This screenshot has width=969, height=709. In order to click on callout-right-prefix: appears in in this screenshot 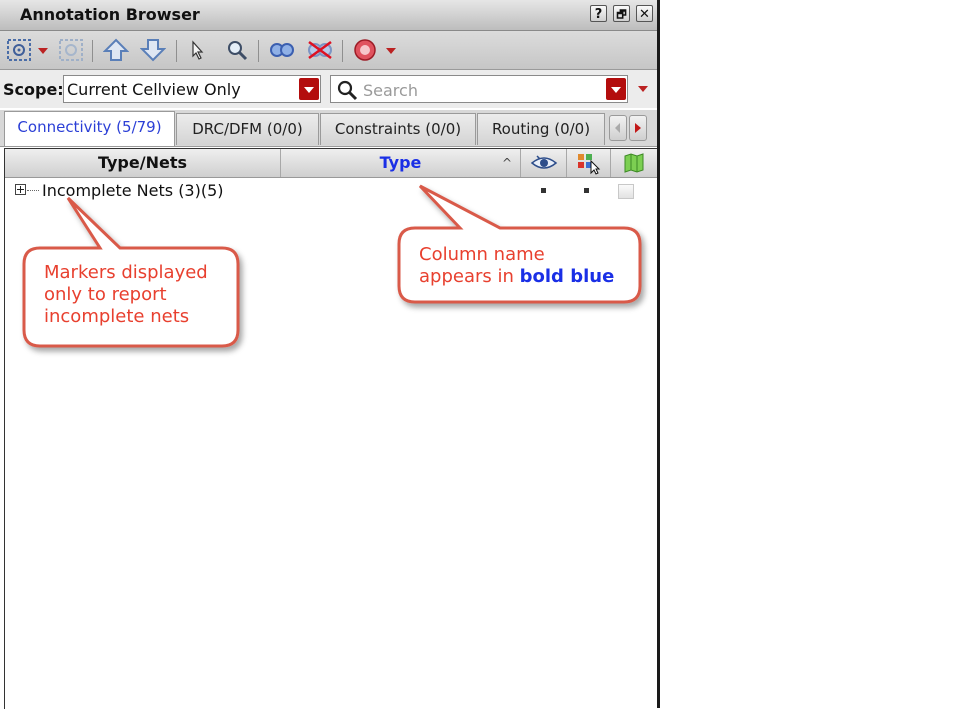, I will do `click(469, 276)`.